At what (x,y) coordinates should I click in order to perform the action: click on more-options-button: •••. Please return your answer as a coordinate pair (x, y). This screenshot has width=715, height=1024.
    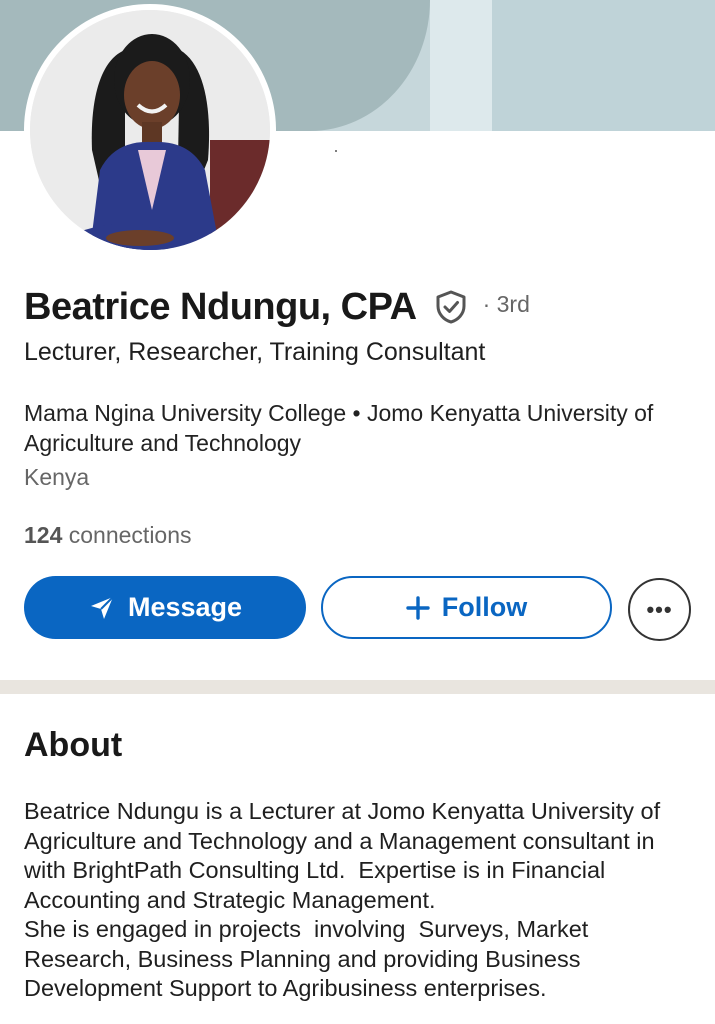
    Looking at the image, I should click on (659, 609).